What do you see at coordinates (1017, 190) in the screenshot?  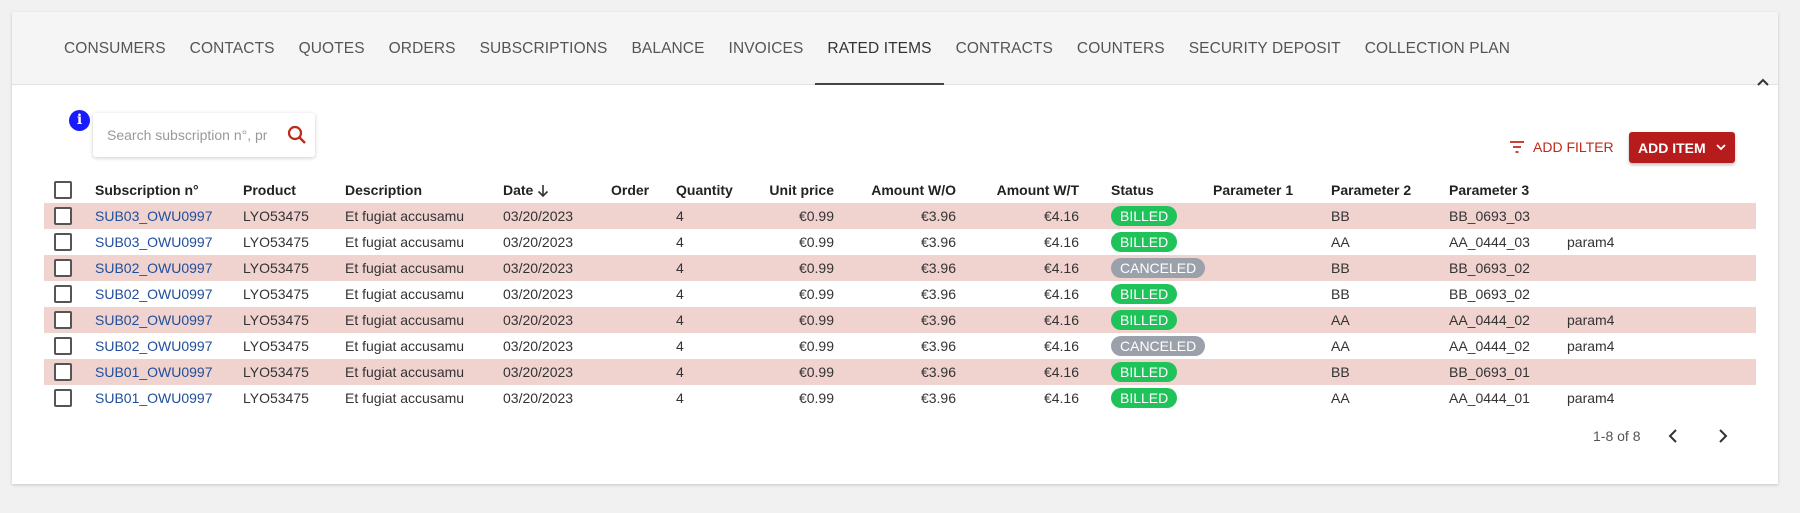 I see `column-header: Amount W/T` at bounding box center [1017, 190].